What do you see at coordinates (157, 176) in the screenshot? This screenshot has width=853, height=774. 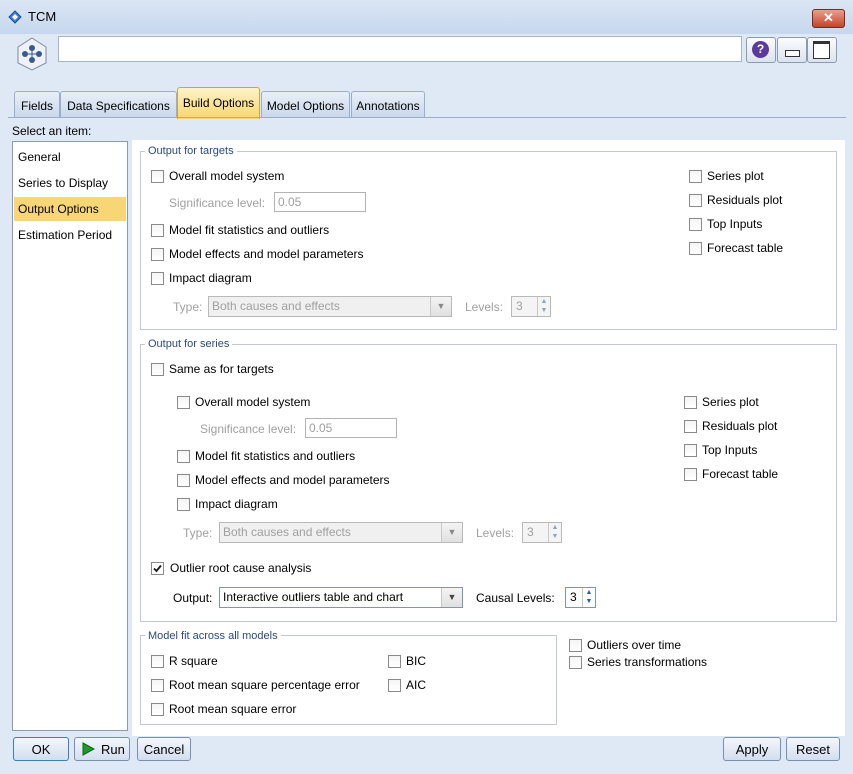 I see `targets-overall-model-checkbox` at bounding box center [157, 176].